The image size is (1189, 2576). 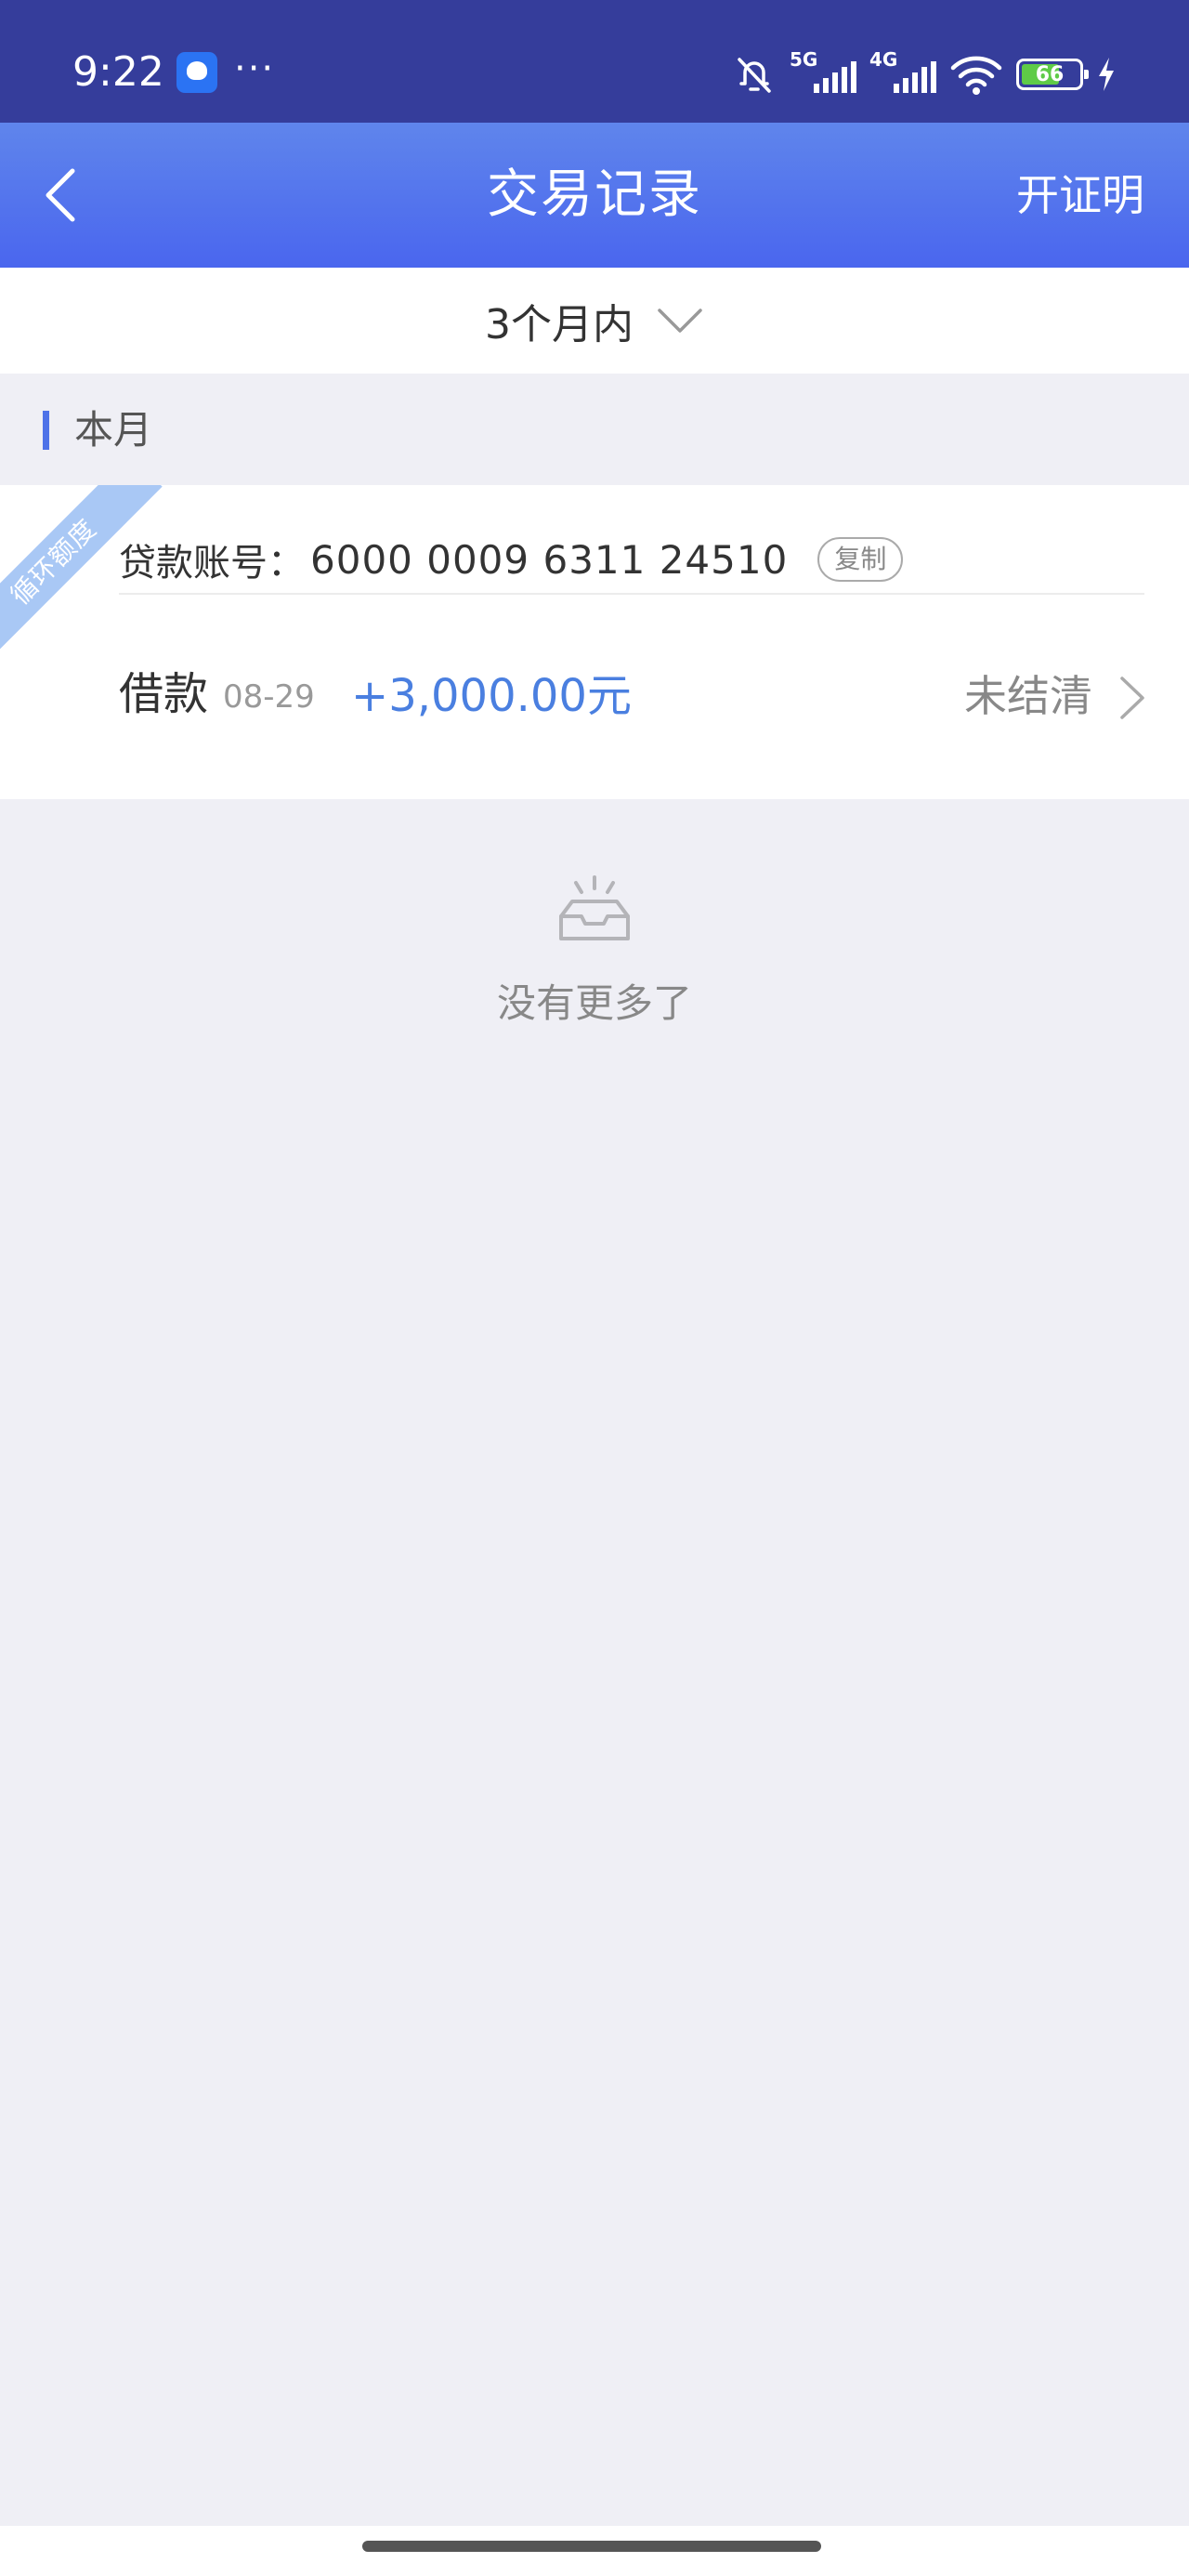 What do you see at coordinates (559, 324) in the screenshot?
I see `period-filter-label: 3个月内` at bounding box center [559, 324].